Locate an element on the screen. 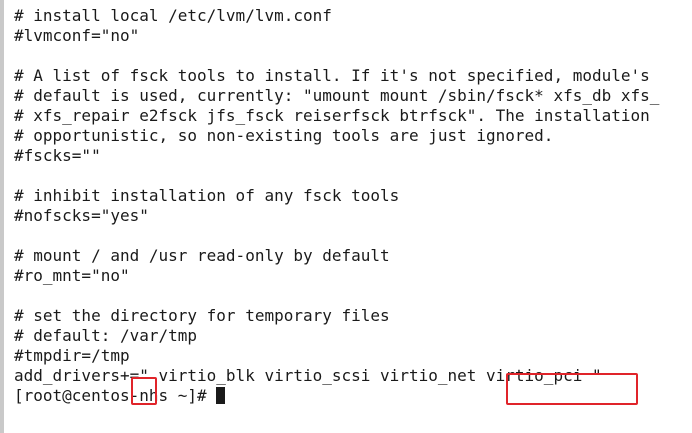 Image resolution: width=692 pixels, height=433 pixels. config-line-fscks: #fscks="" is located at coordinates (57, 155).